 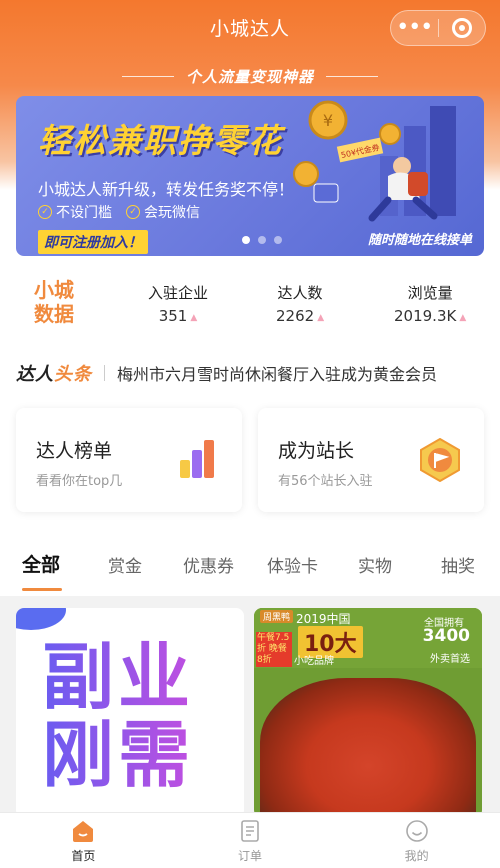 What do you see at coordinates (178, 293) in the screenshot?
I see `stat-label: 入驻企业` at bounding box center [178, 293].